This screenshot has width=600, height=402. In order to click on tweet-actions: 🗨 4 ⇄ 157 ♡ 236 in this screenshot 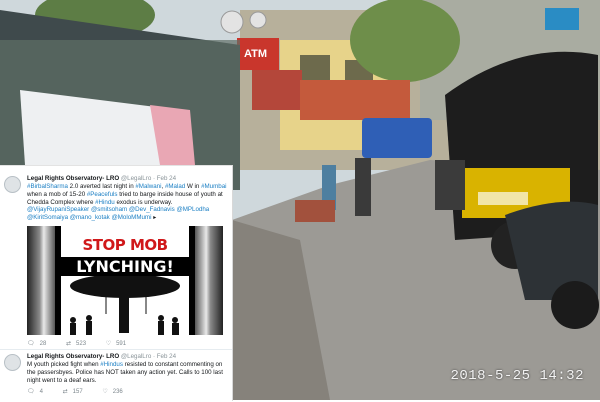, I will do `click(84, 391)`.